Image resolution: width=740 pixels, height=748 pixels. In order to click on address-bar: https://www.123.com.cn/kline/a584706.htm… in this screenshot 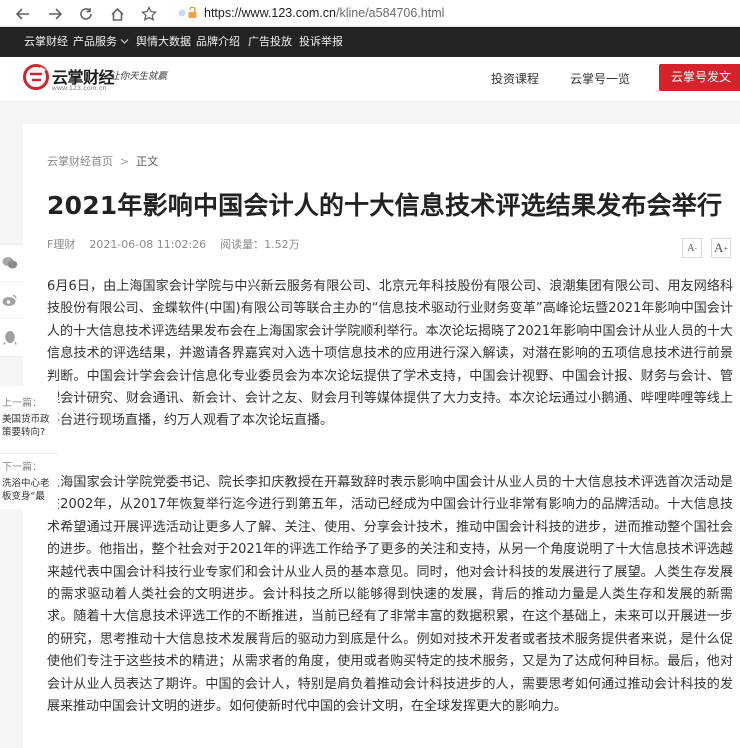, I will do `click(456, 12)`.